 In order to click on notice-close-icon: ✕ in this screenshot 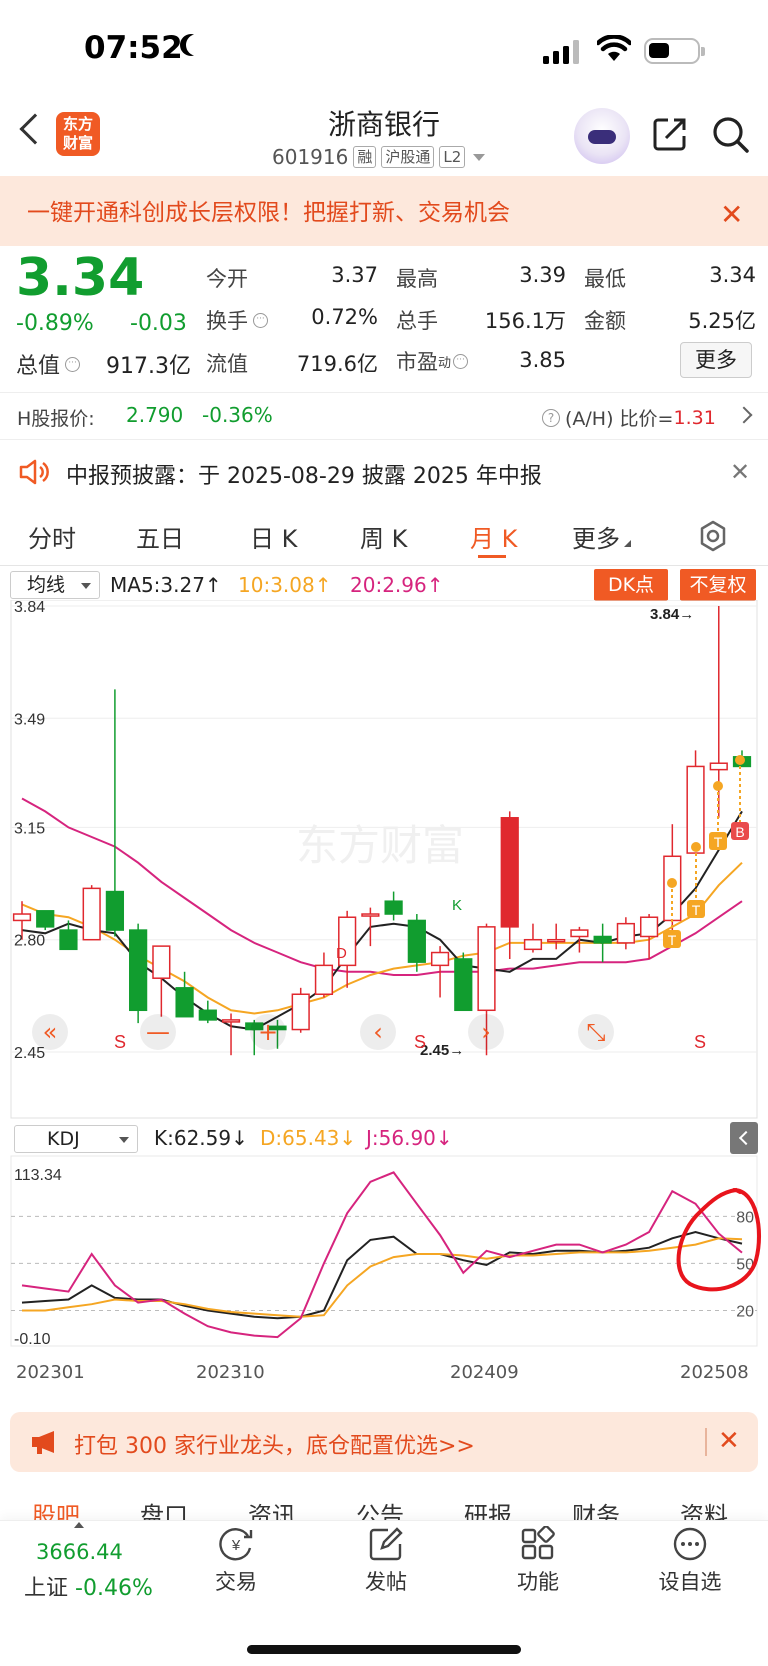, I will do `click(740, 472)`.